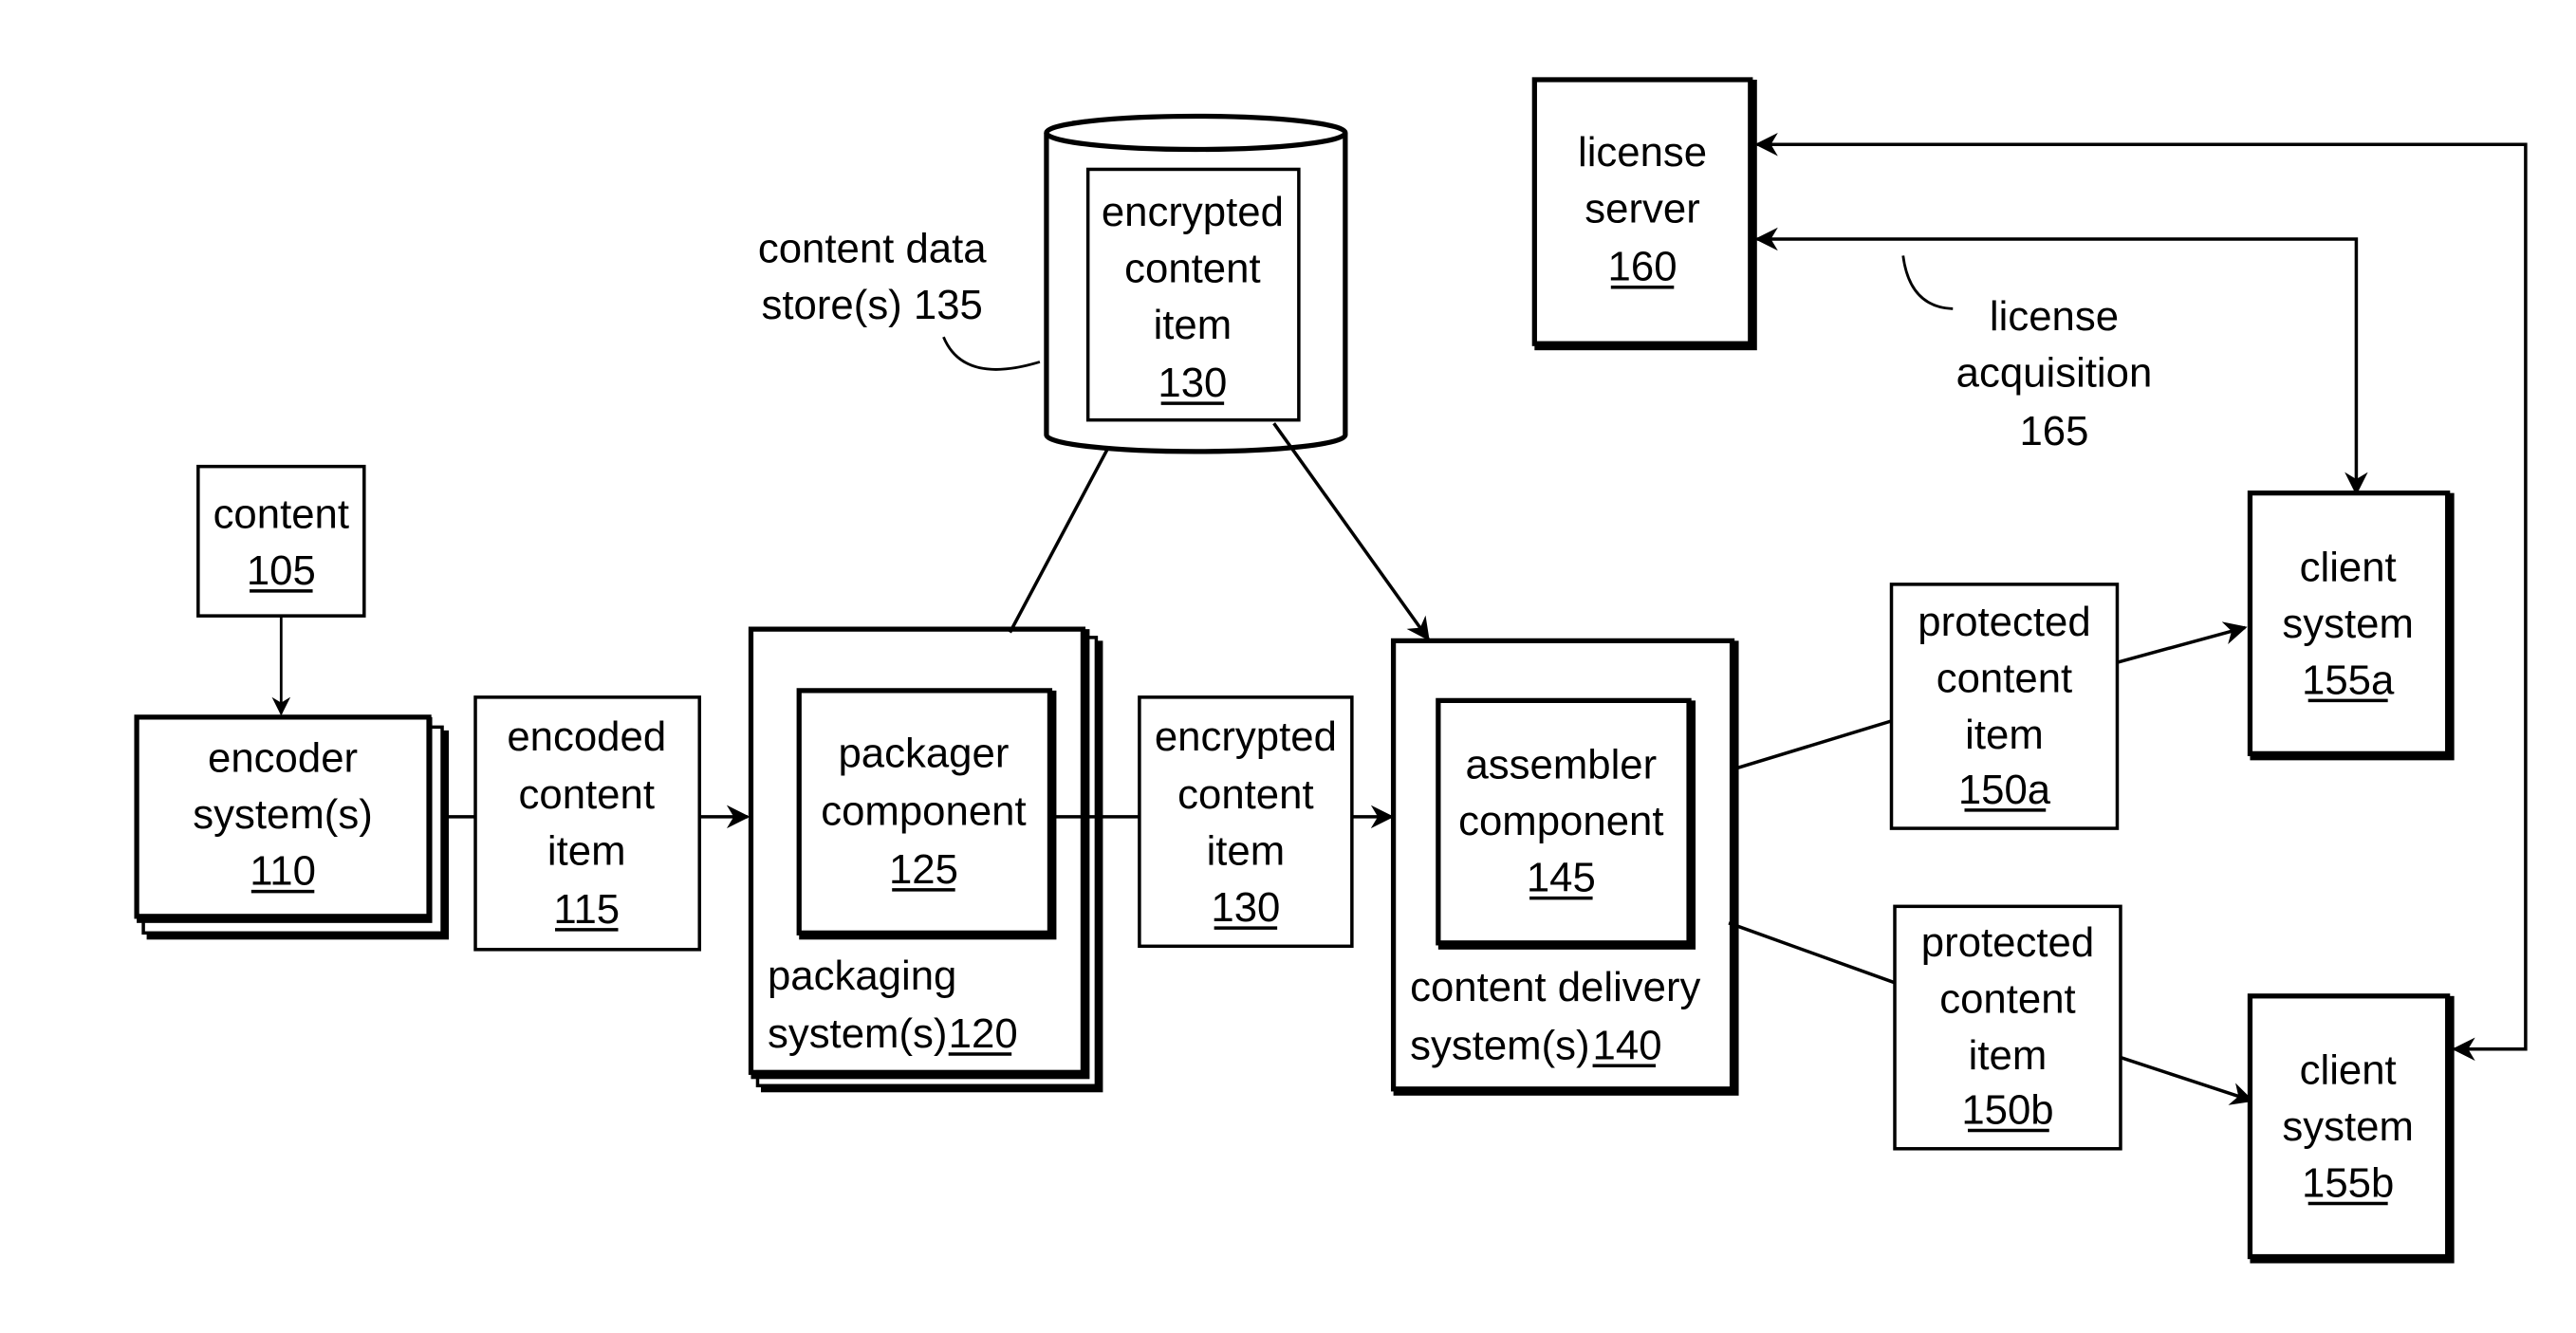 The image size is (2576, 1333). I want to click on encoded-label-1: encoded, so click(586, 736).